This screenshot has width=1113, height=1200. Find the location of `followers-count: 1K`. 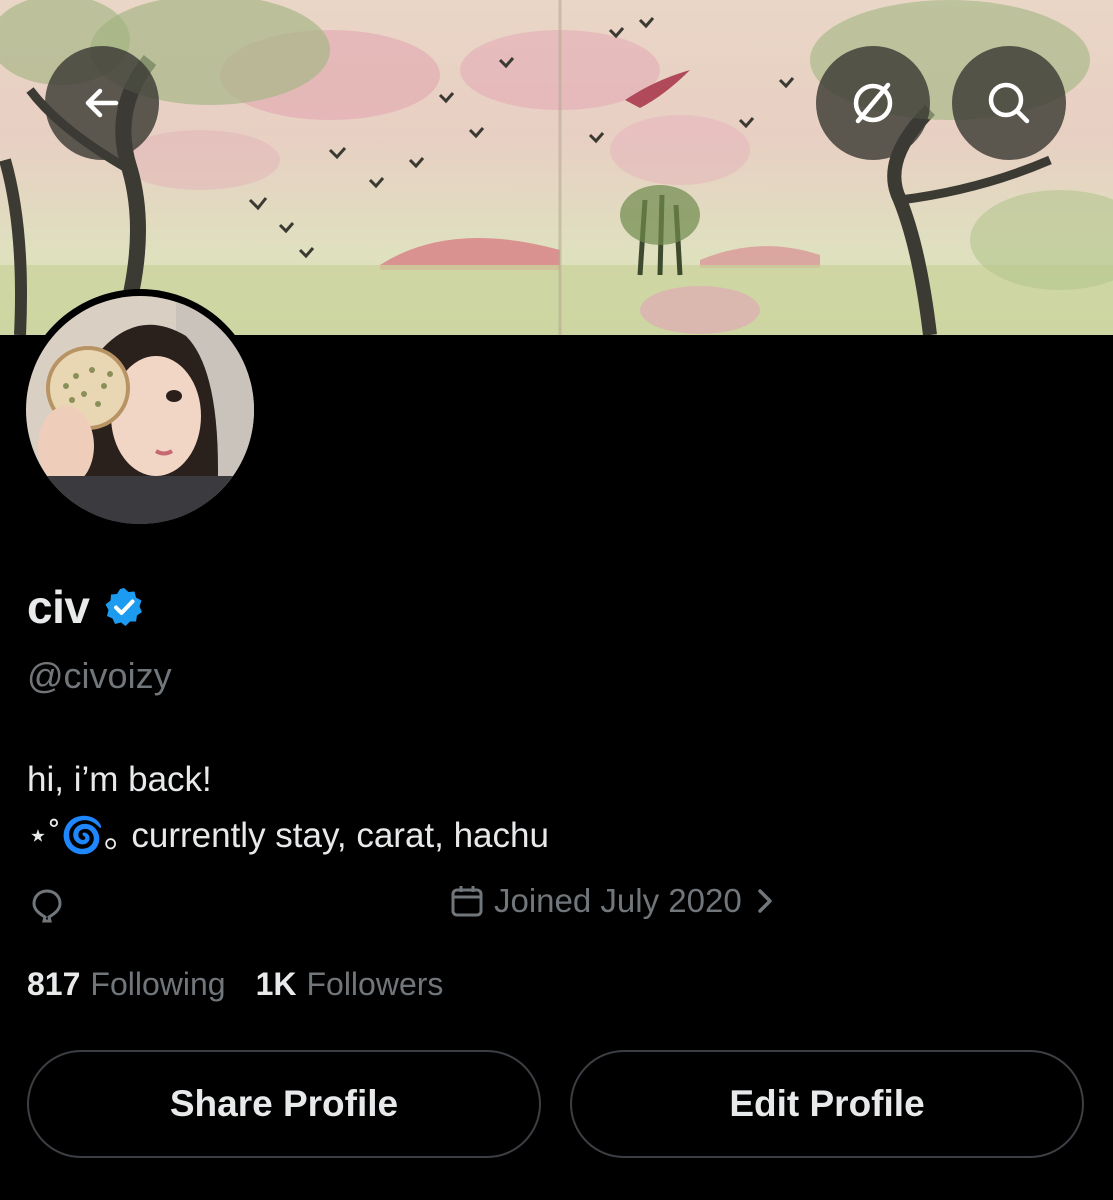

followers-count: 1K is located at coordinates (276, 984).